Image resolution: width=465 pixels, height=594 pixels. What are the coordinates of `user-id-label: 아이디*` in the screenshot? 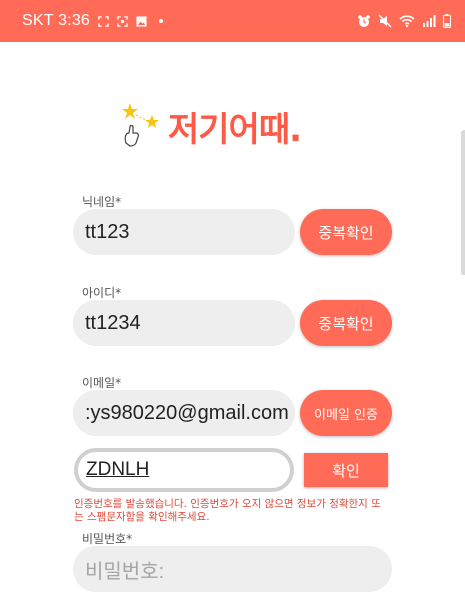 It's located at (102, 293).